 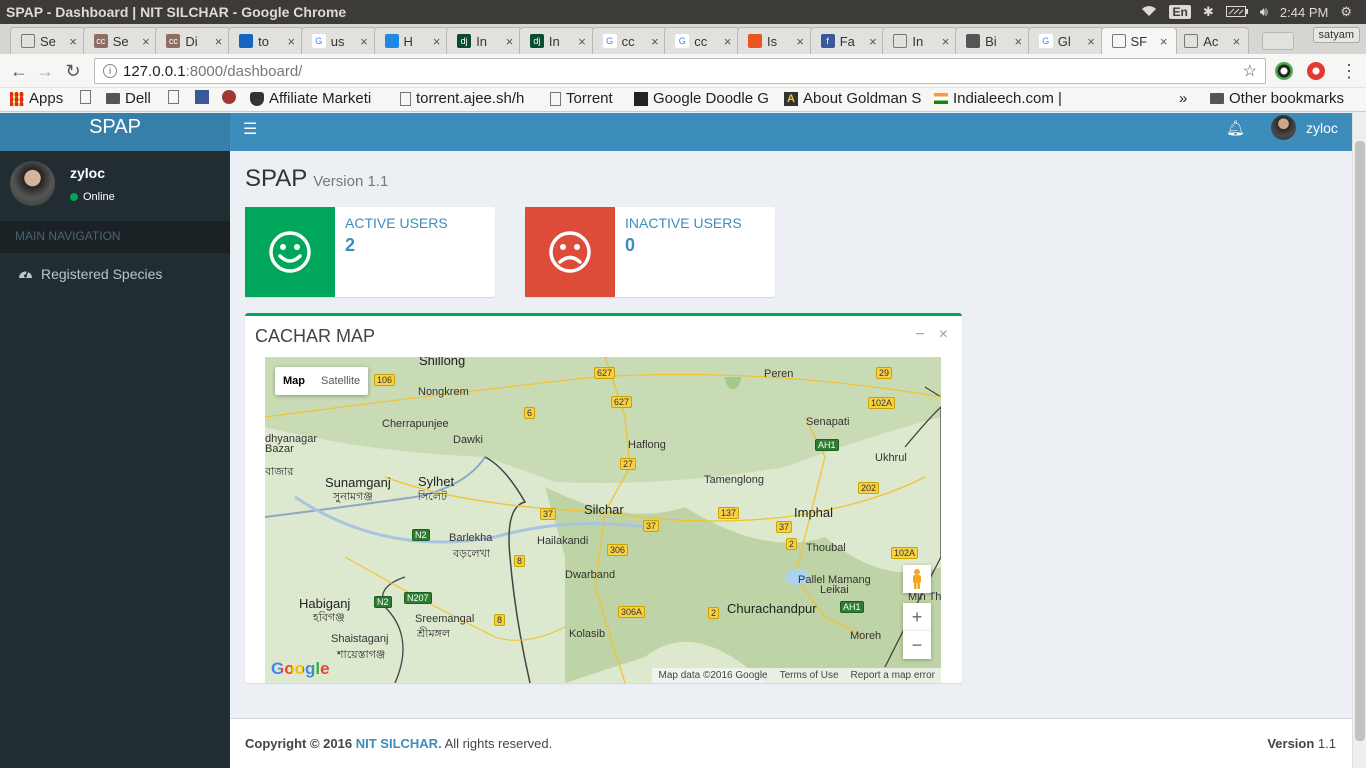 I want to click on browser-tab: cc Se ×, so click(x=120, y=40).